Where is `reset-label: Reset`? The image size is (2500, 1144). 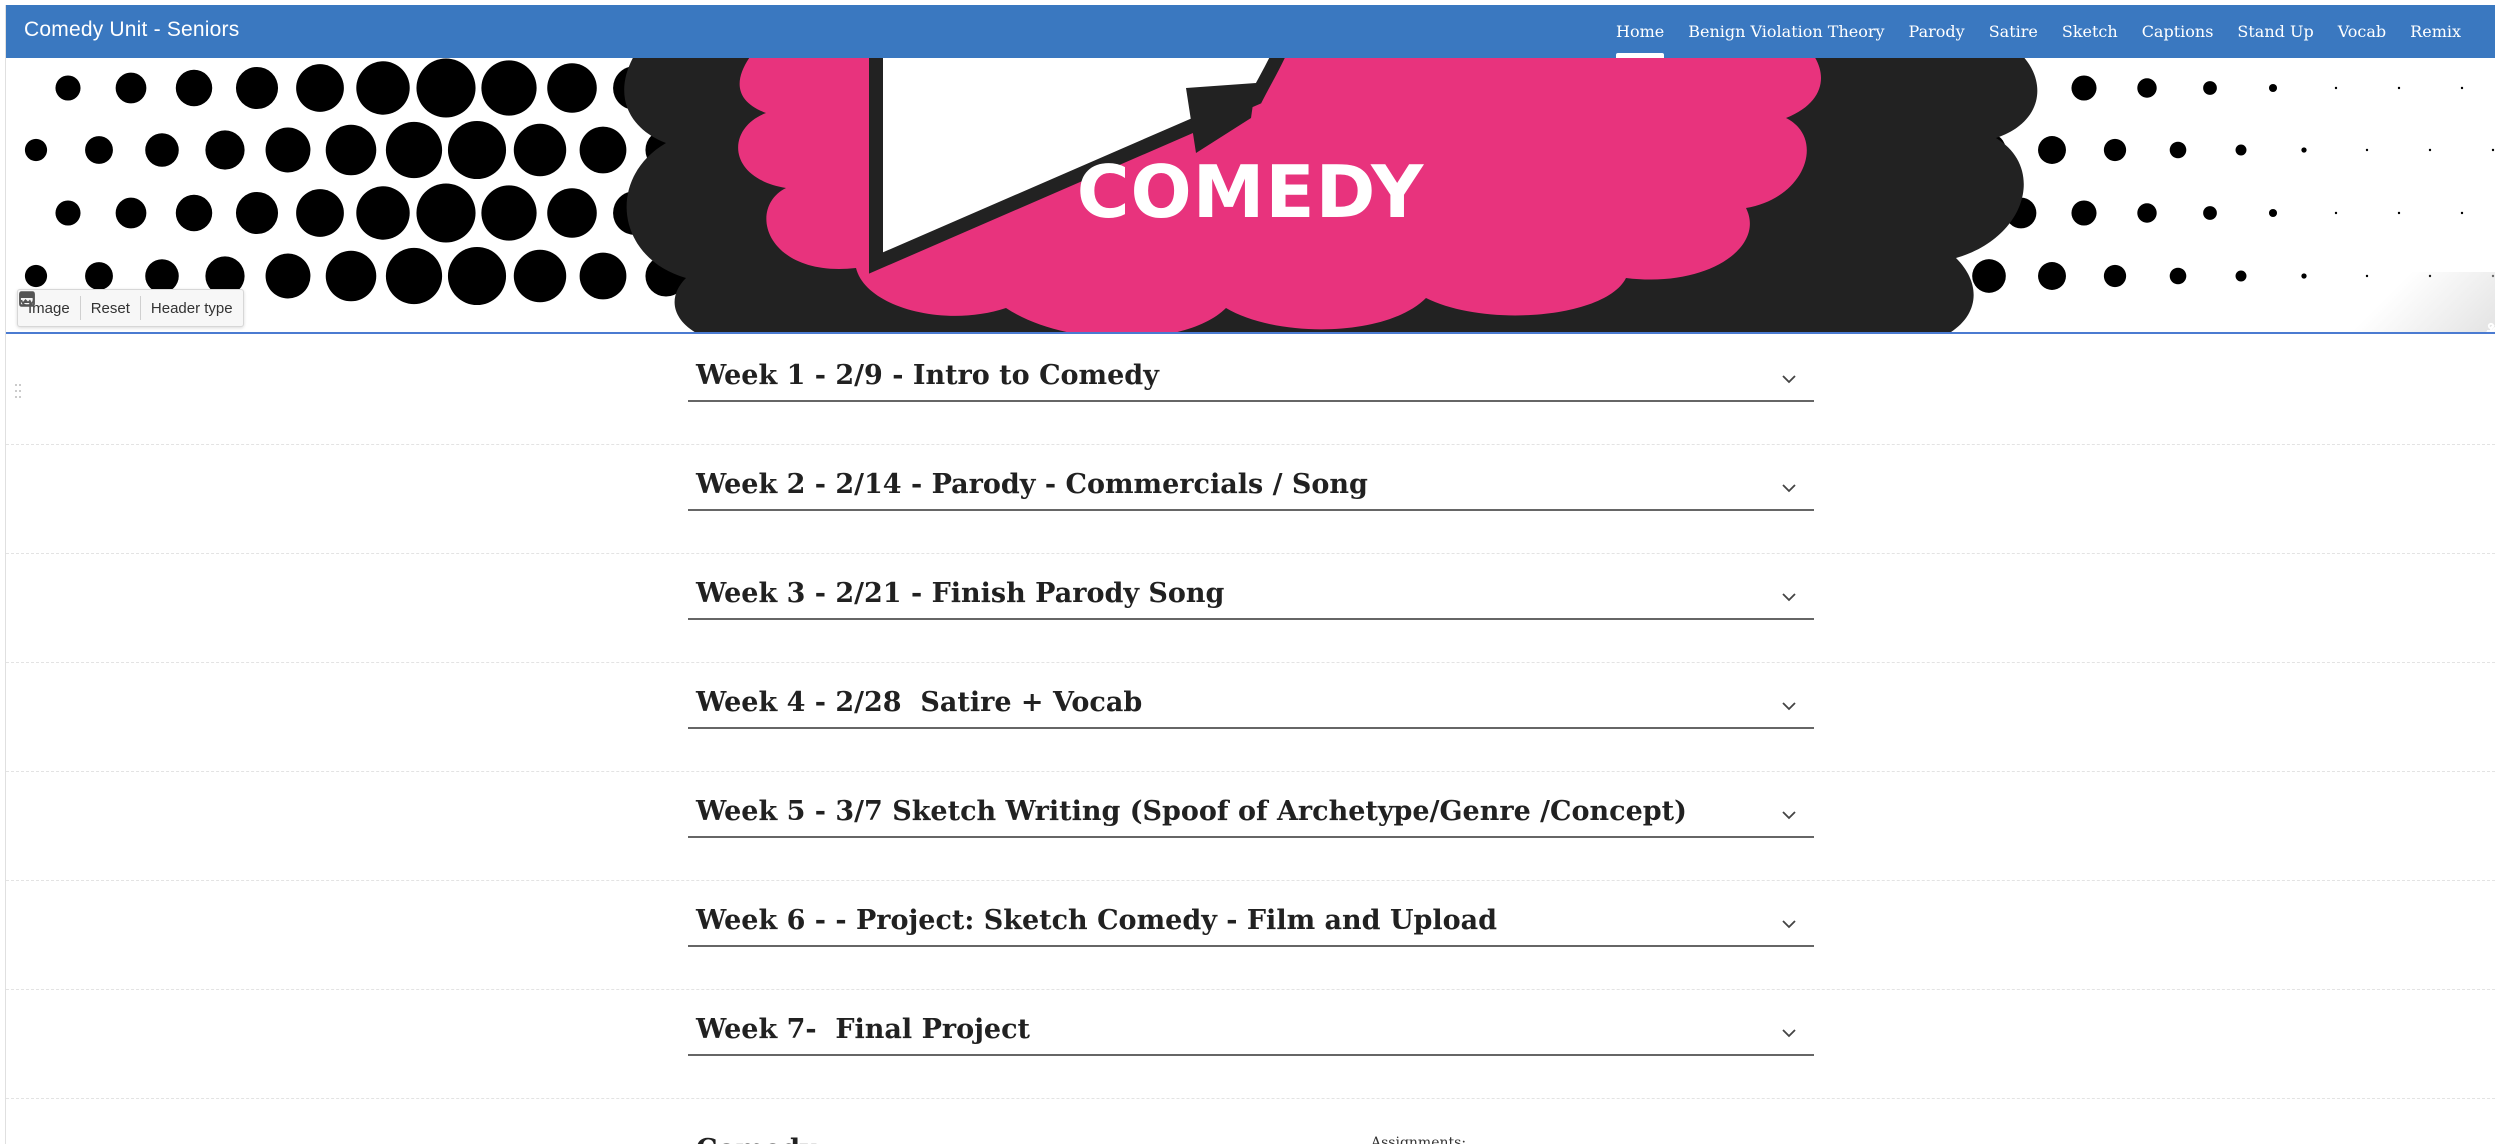
reset-label: Reset is located at coordinates (110, 308).